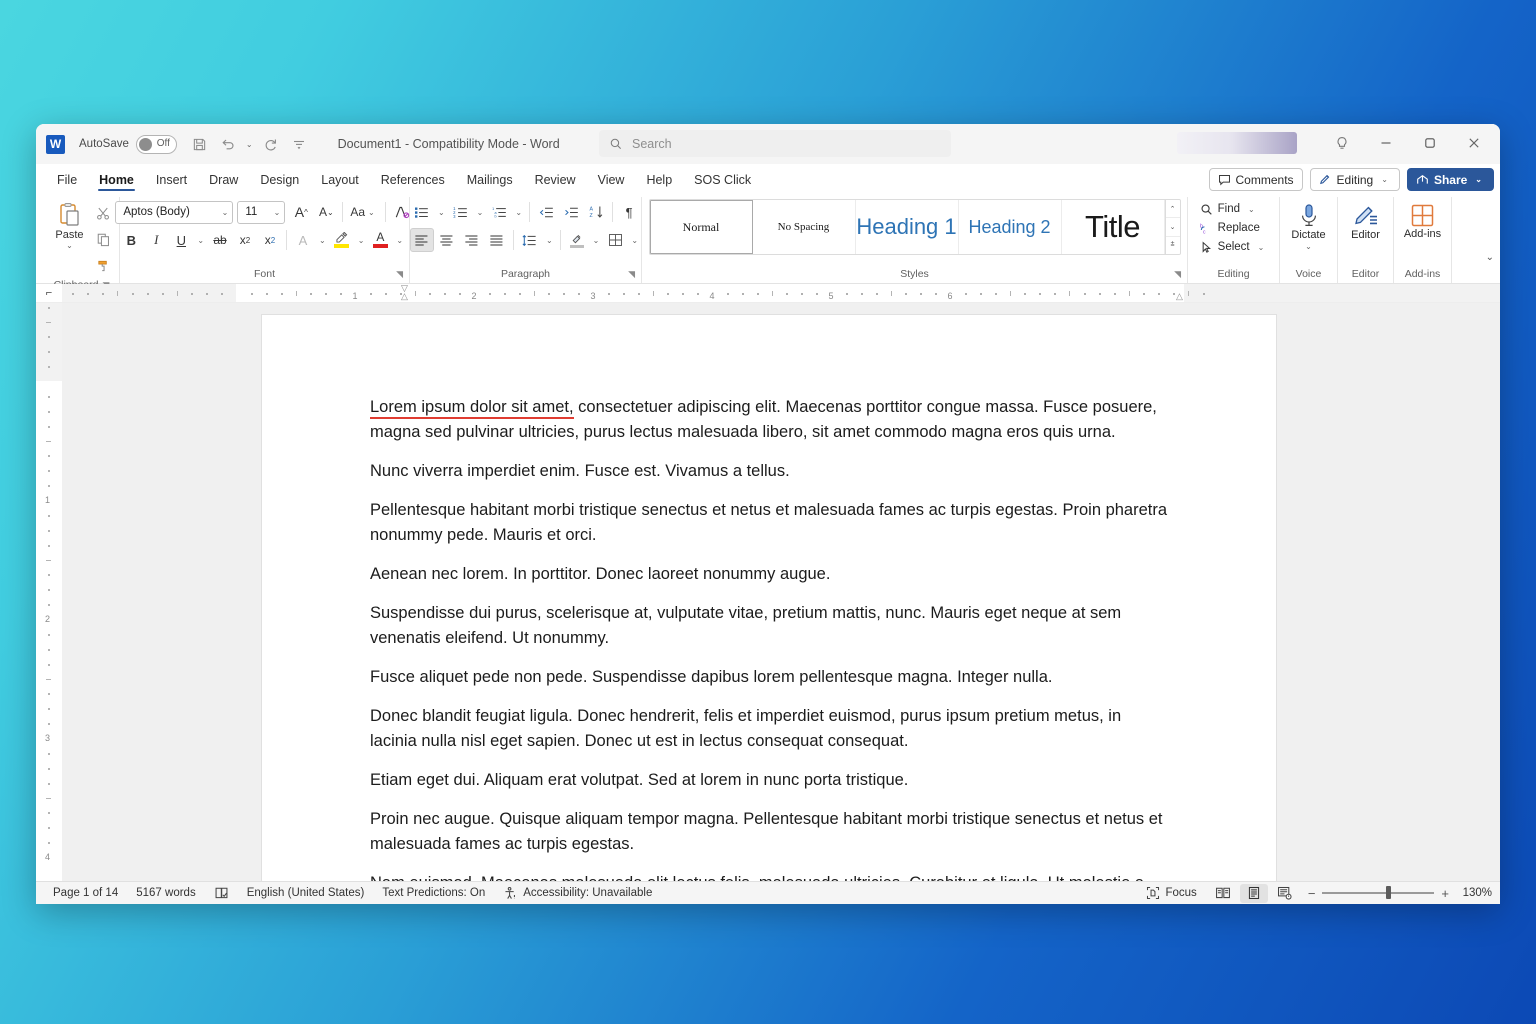 The image size is (1536, 1024). What do you see at coordinates (342, 240) in the screenshot?
I see `text-highlight-color-icon` at bounding box center [342, 240].